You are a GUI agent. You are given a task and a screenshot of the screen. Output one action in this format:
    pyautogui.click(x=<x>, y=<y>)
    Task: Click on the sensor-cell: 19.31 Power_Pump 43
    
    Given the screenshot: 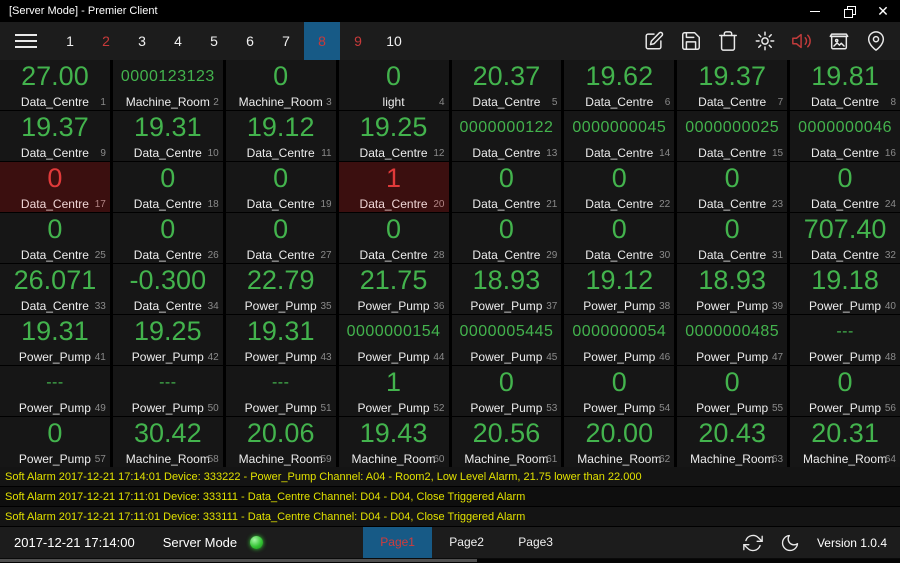 What is the action you would take?
    pyautogui.click(x=280, y=340)
    